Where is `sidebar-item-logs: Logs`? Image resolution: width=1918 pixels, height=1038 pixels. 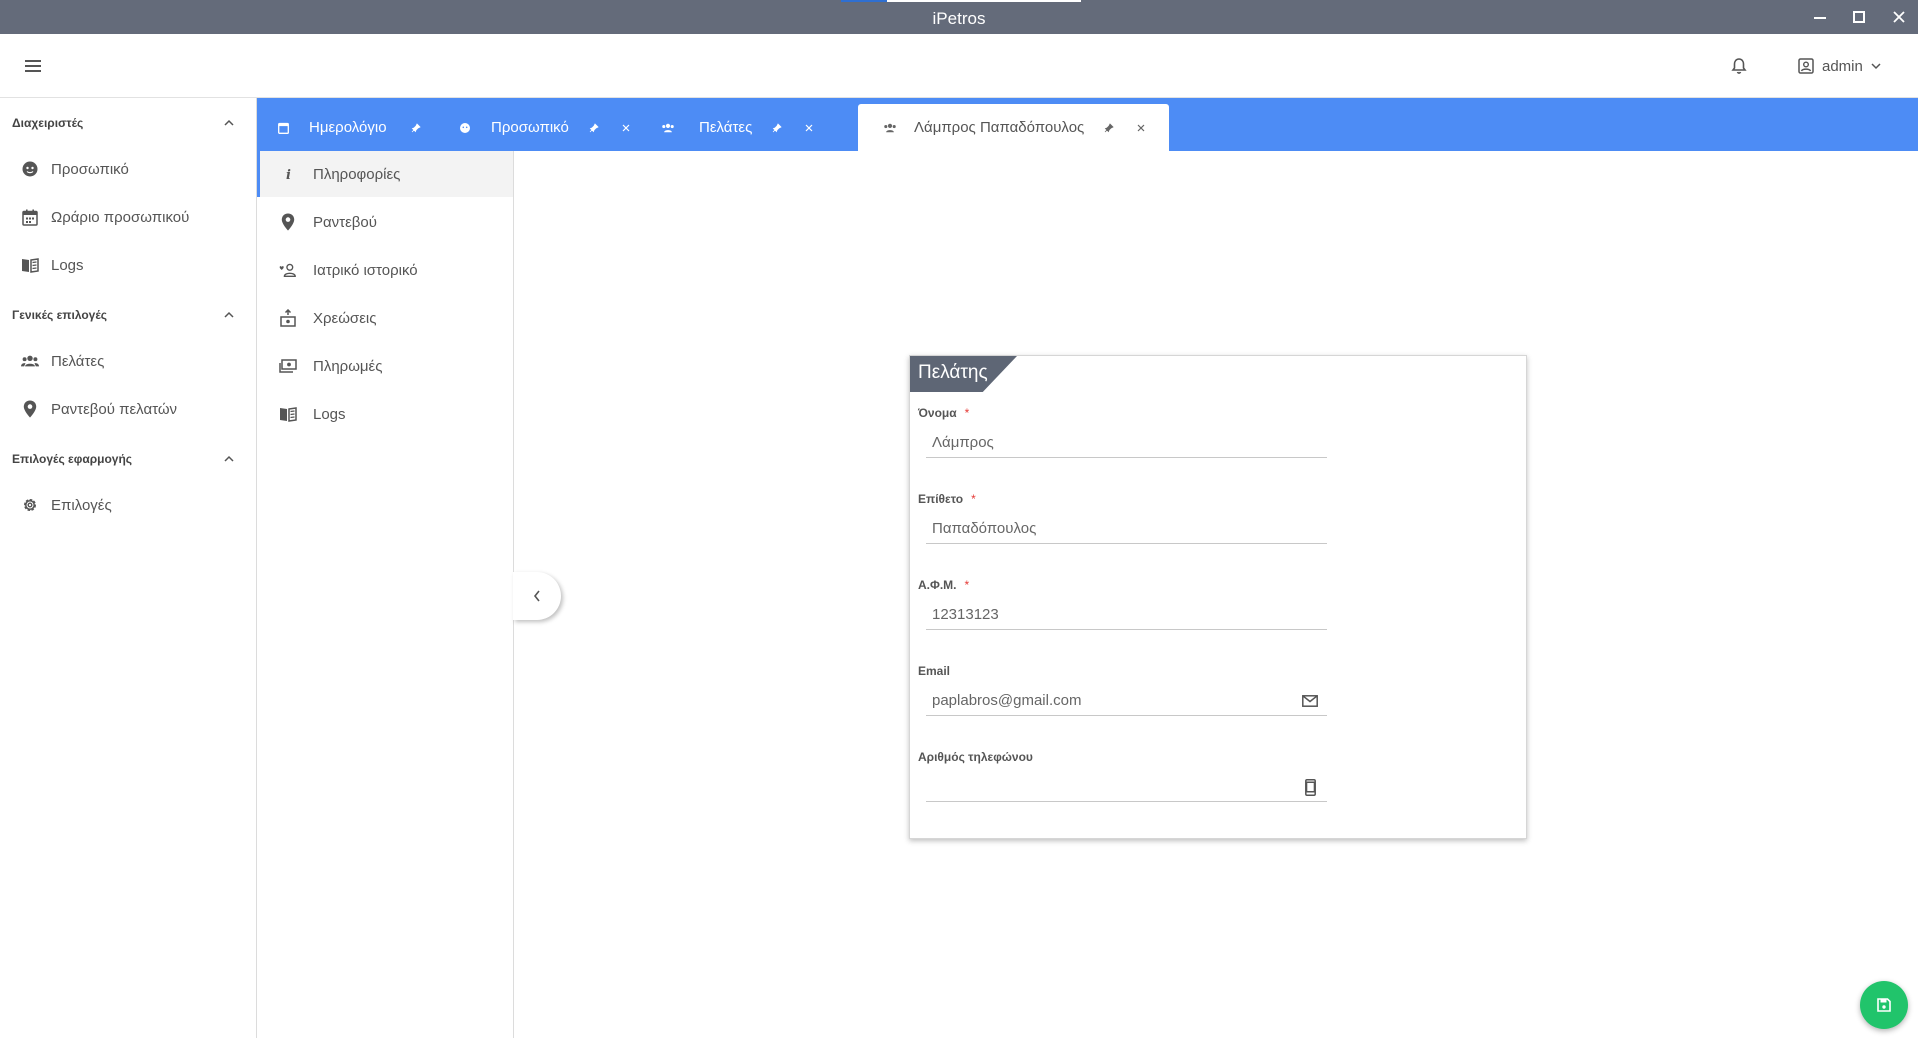 sidebar-item-logs: Logs is located at coordinates (128, 265).